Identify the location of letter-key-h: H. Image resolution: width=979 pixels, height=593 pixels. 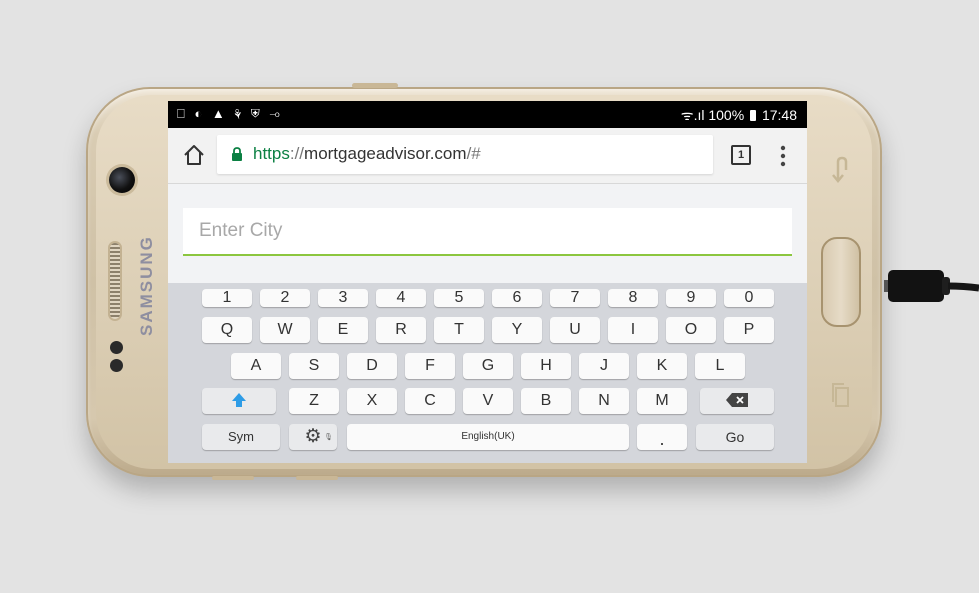
(546, 366).